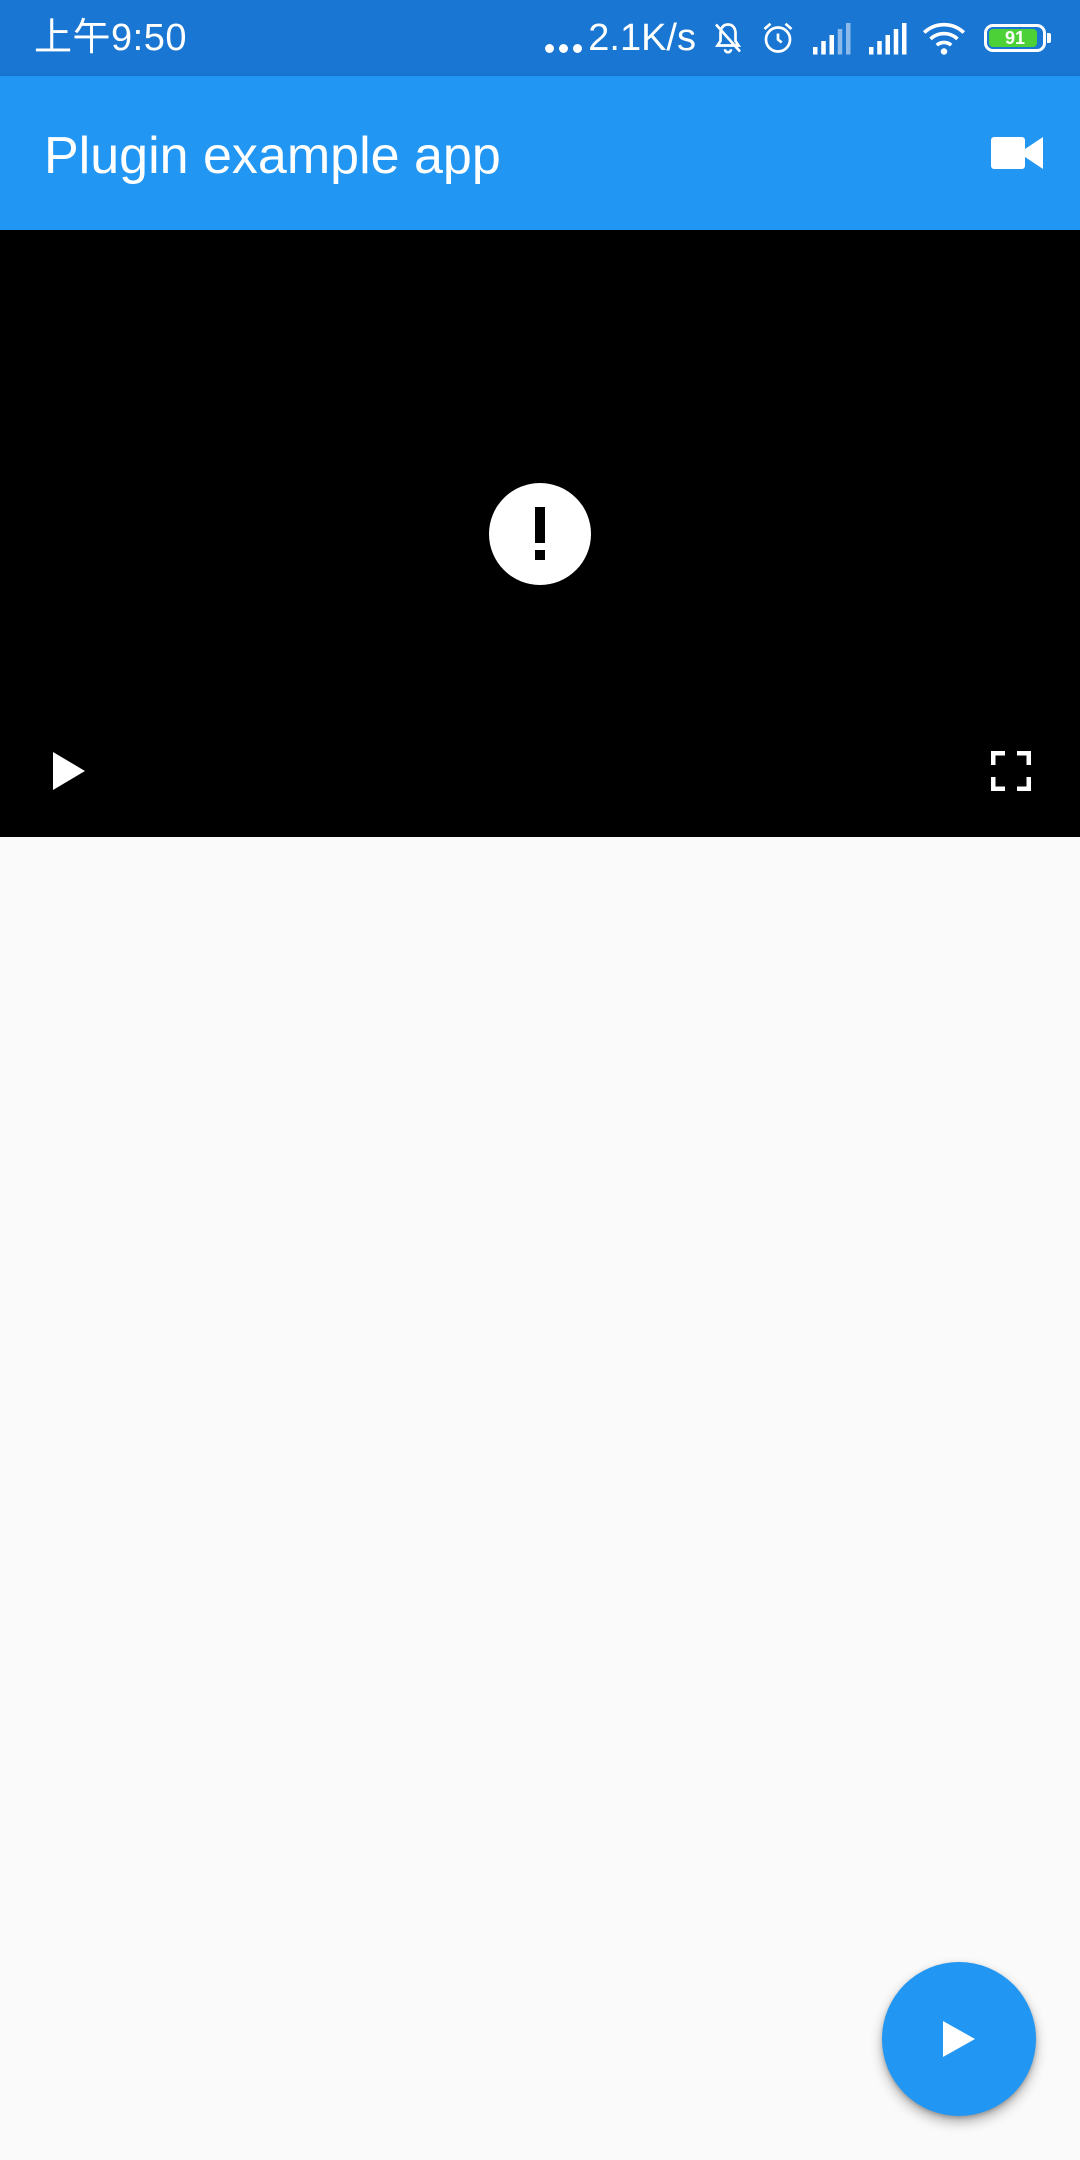  I want to click on videocam-icon, so click(1017, 153).